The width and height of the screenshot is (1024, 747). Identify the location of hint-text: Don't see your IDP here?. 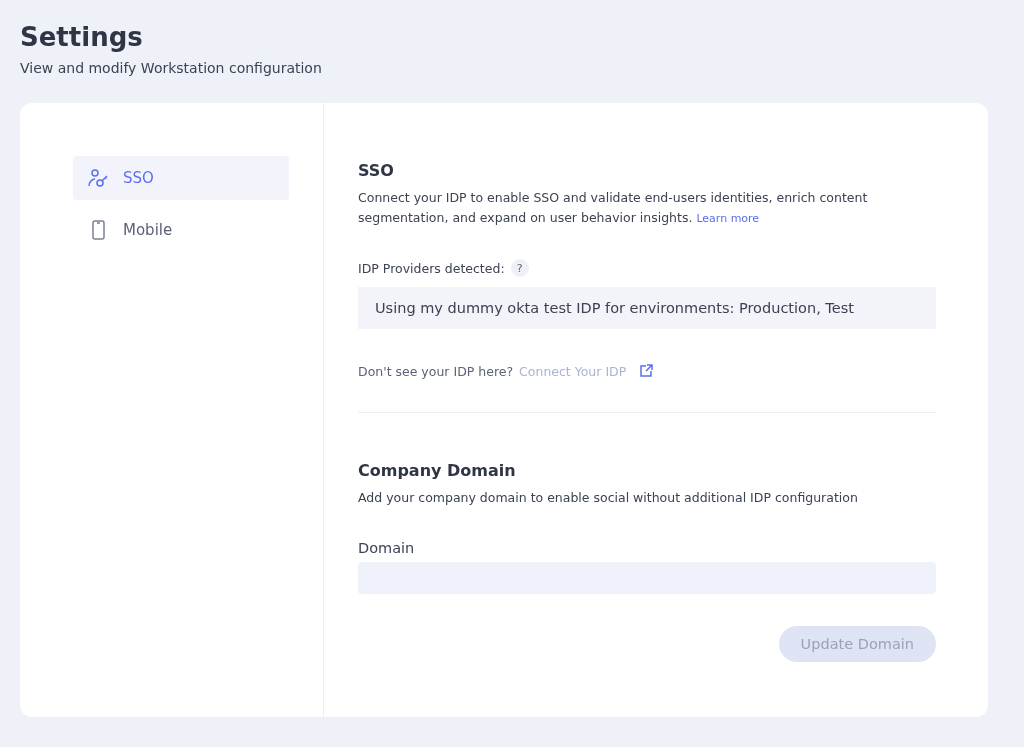
(436, 371).